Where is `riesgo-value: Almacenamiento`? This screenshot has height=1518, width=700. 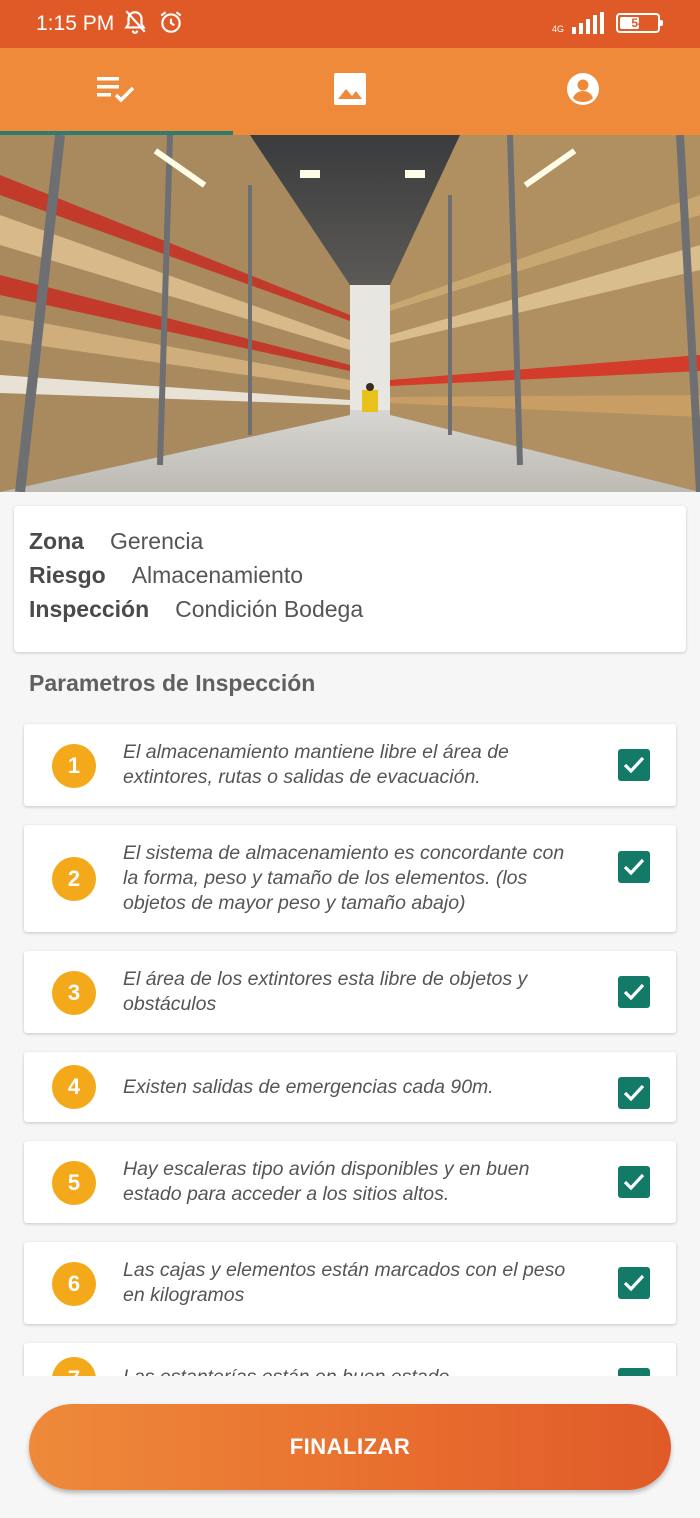 riesgo-value: Almacenamiento is located at coordinates (217, 575).